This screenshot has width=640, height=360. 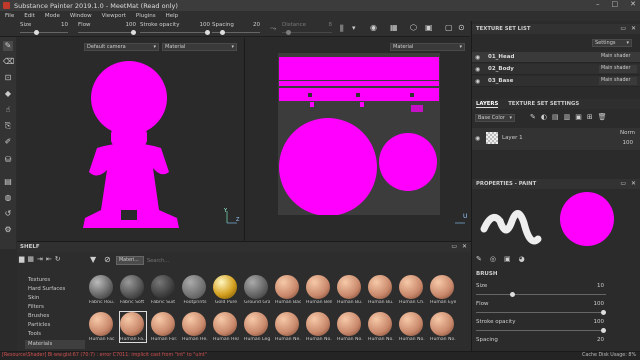 What do you see at coordinates (8, 126) in the screenshot?
I see `clone-icon: ⎘` at bounding box center [8, 126].